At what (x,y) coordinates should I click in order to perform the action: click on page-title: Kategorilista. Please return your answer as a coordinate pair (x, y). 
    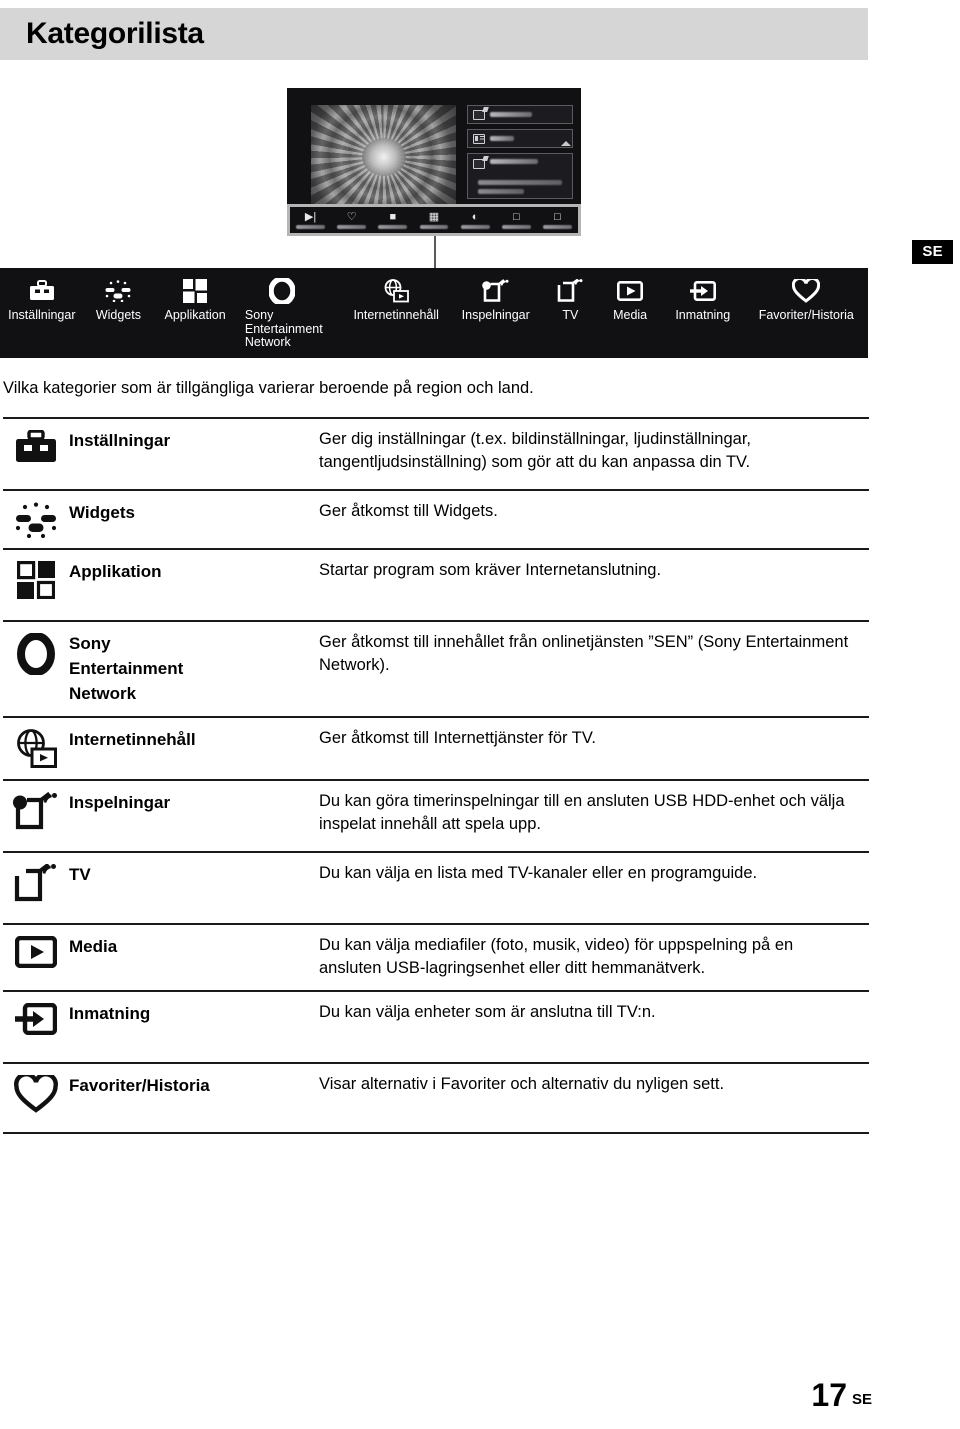
    Looking at the image, I should click on (115, 33).